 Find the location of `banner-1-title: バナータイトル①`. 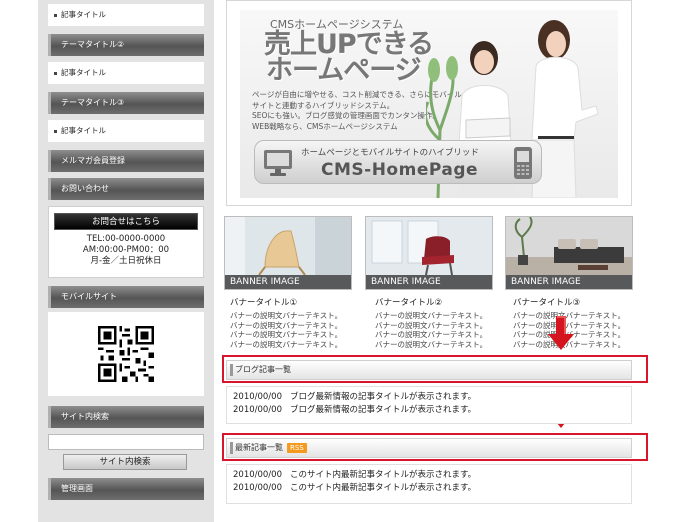

banner-1-title: バナータイトル① is located at coordinates (263, 302).